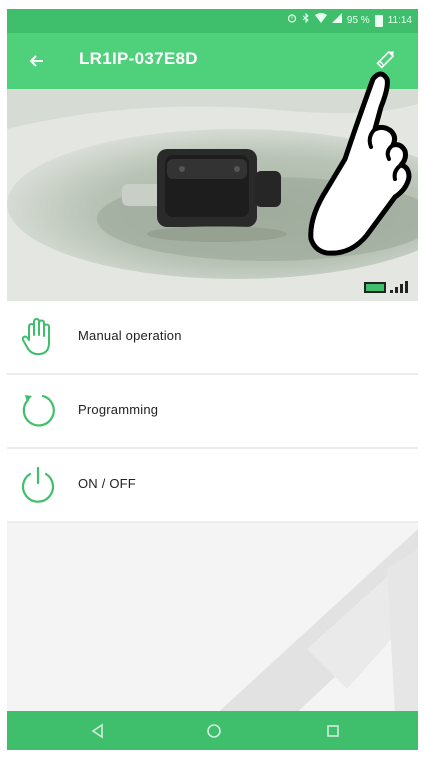  I want to click on page-title: LR1IP-037E8D, so click(138, 58).